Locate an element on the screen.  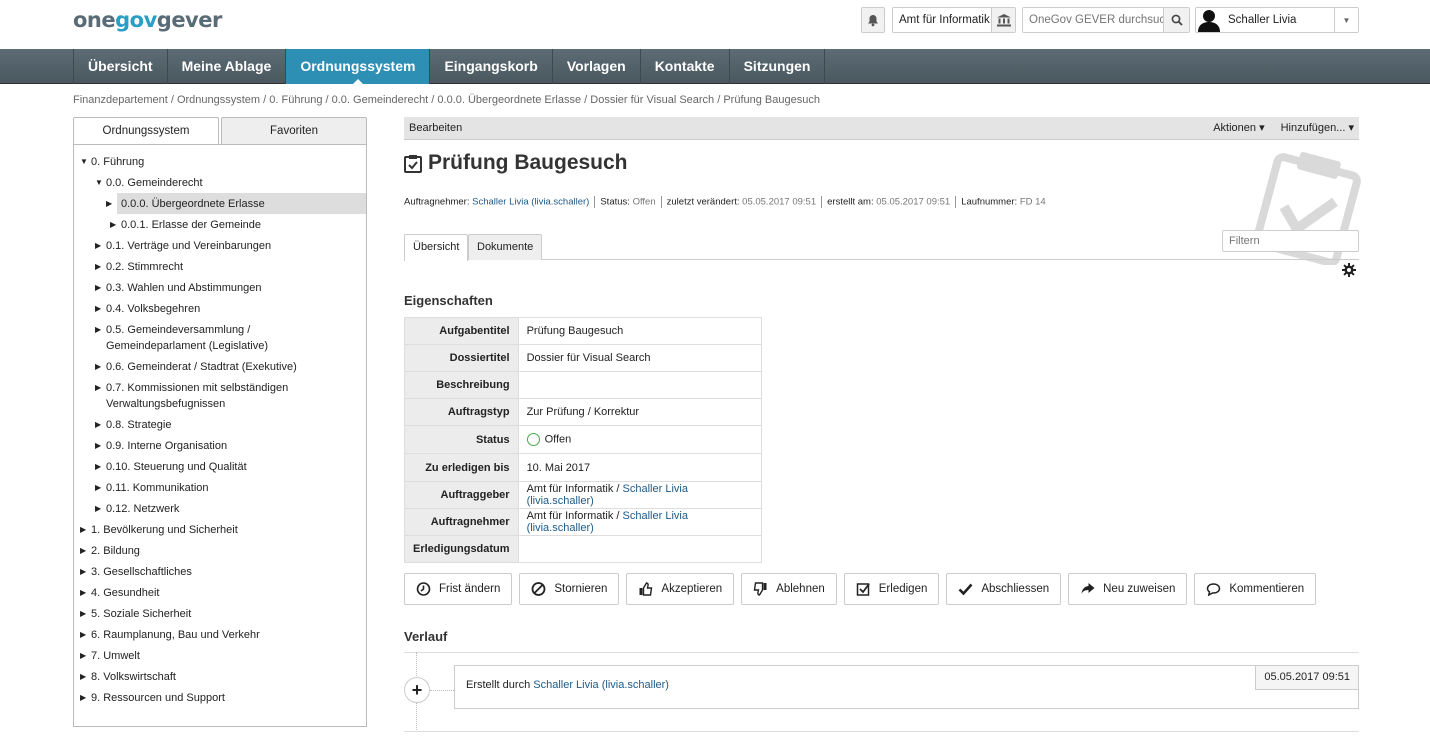
nav-item-eingangskorb: Eingangskorb is located at coordinates (490, 66).